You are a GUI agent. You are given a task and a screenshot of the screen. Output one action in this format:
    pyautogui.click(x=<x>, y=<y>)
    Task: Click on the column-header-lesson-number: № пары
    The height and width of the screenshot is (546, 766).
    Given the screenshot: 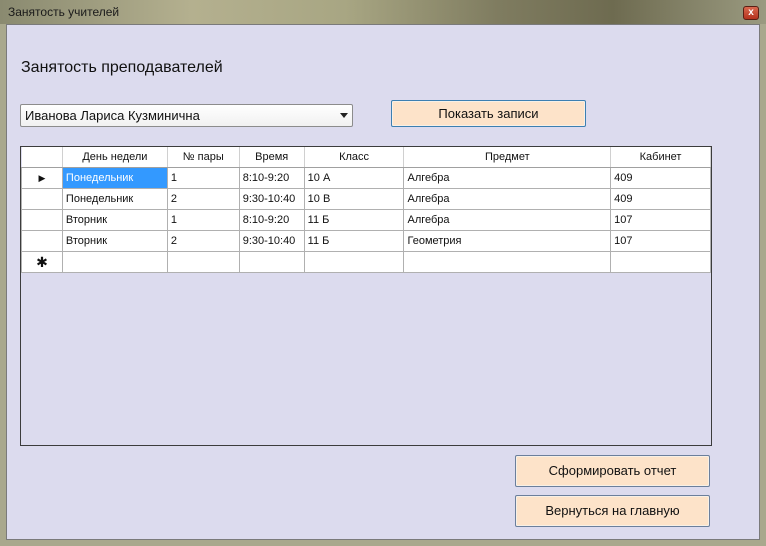 What is the action you would take?
    pyautogui.click(x=203, y=157)
    